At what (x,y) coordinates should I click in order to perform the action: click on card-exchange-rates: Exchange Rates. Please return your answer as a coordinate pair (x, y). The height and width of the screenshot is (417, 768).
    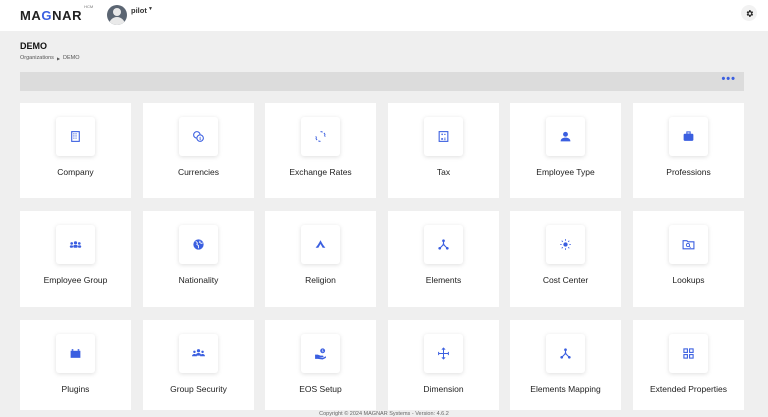
    Looking at the image, I should click on (320, 150).